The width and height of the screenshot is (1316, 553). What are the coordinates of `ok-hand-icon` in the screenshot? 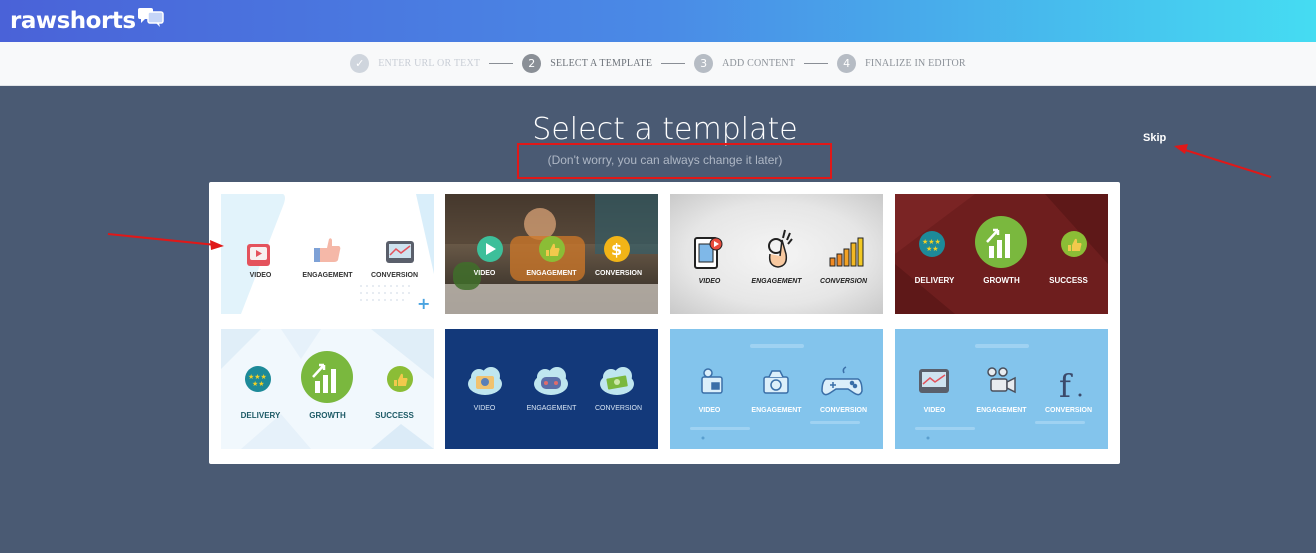 It's located at (780, 248).